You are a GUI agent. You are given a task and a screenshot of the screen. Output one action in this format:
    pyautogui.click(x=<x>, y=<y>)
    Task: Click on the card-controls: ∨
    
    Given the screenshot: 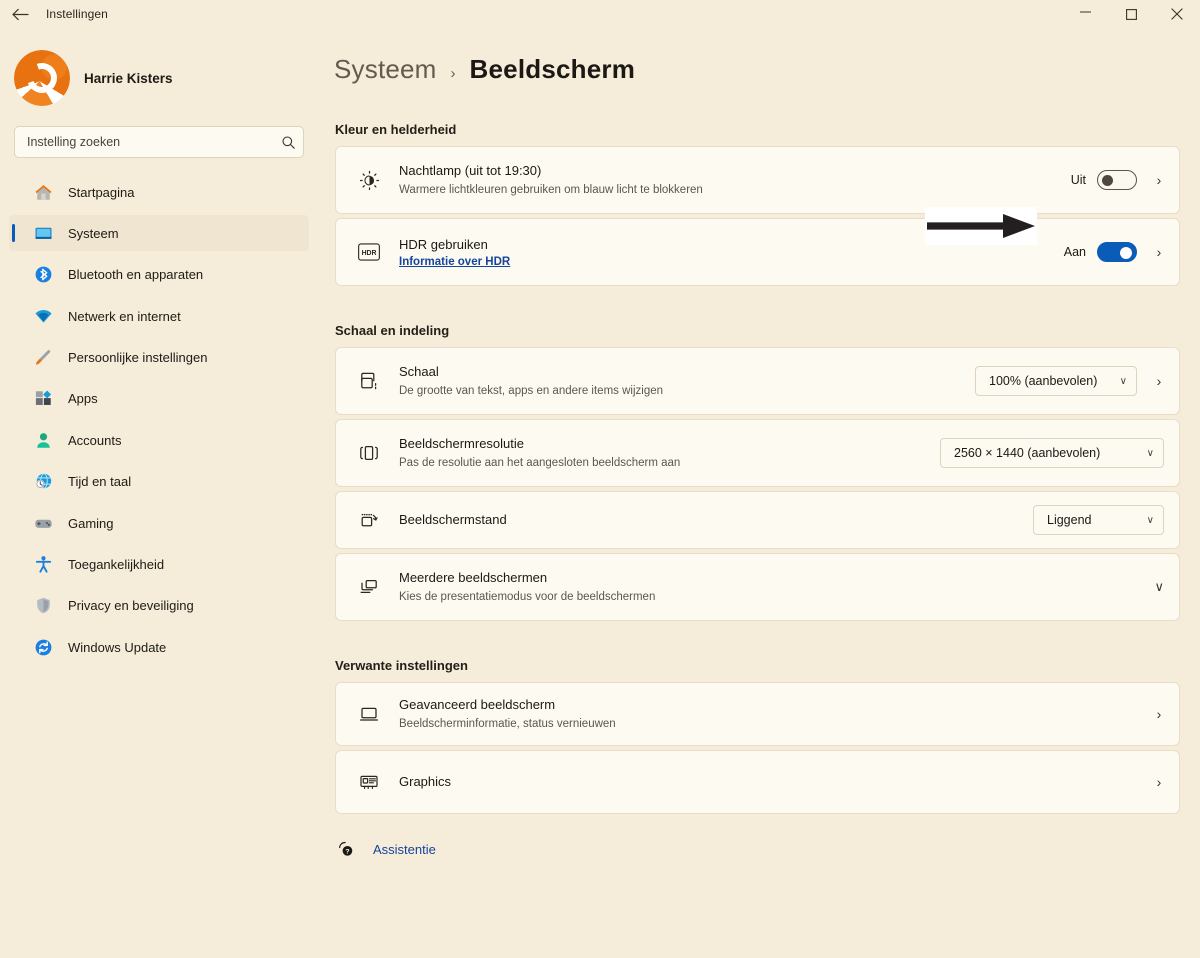 What is the action you would take?
    pyautogui.click(x=1156, y=587)
    